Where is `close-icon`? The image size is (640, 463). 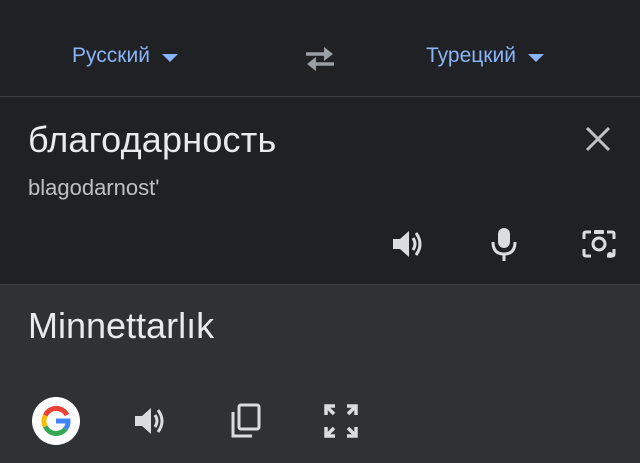
close-icon is located at coordinates (598, 139).